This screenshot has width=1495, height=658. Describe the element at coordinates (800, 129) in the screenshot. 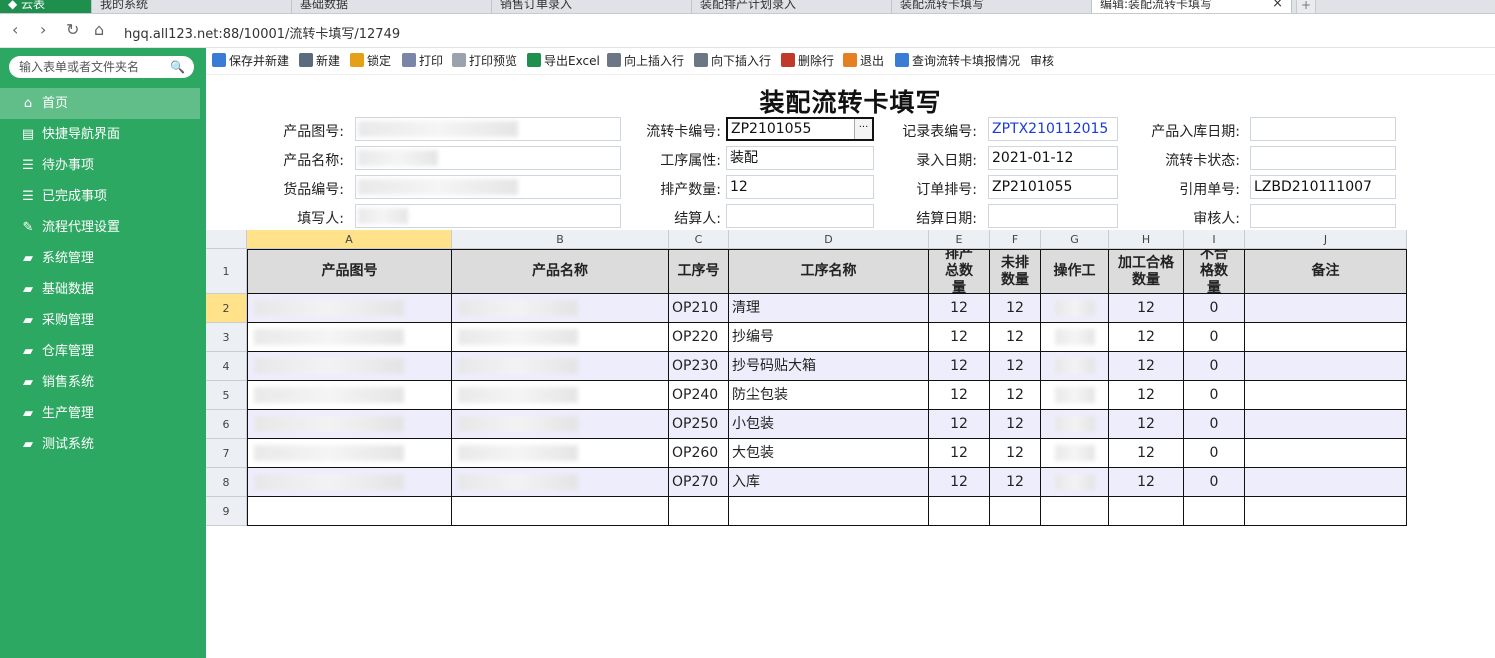

I see `card-no-field: ZP2101055 ···` at that location.